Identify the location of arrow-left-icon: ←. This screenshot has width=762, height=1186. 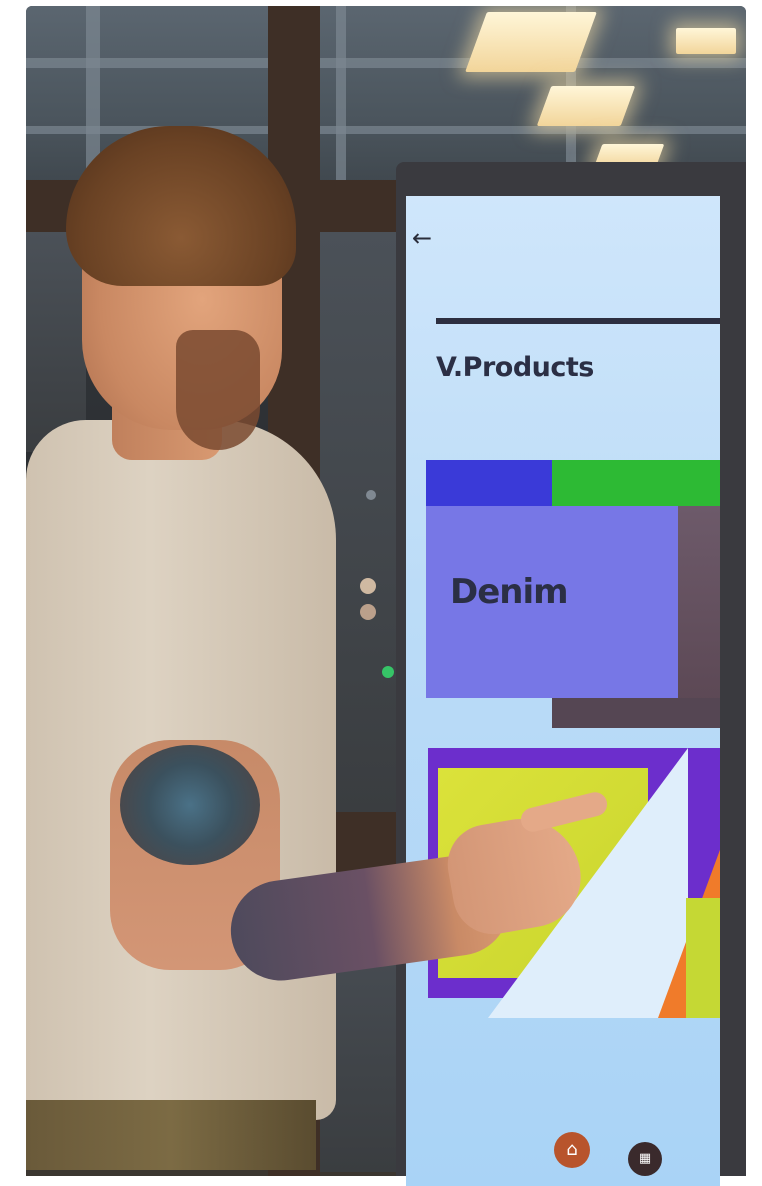
(422, 238).